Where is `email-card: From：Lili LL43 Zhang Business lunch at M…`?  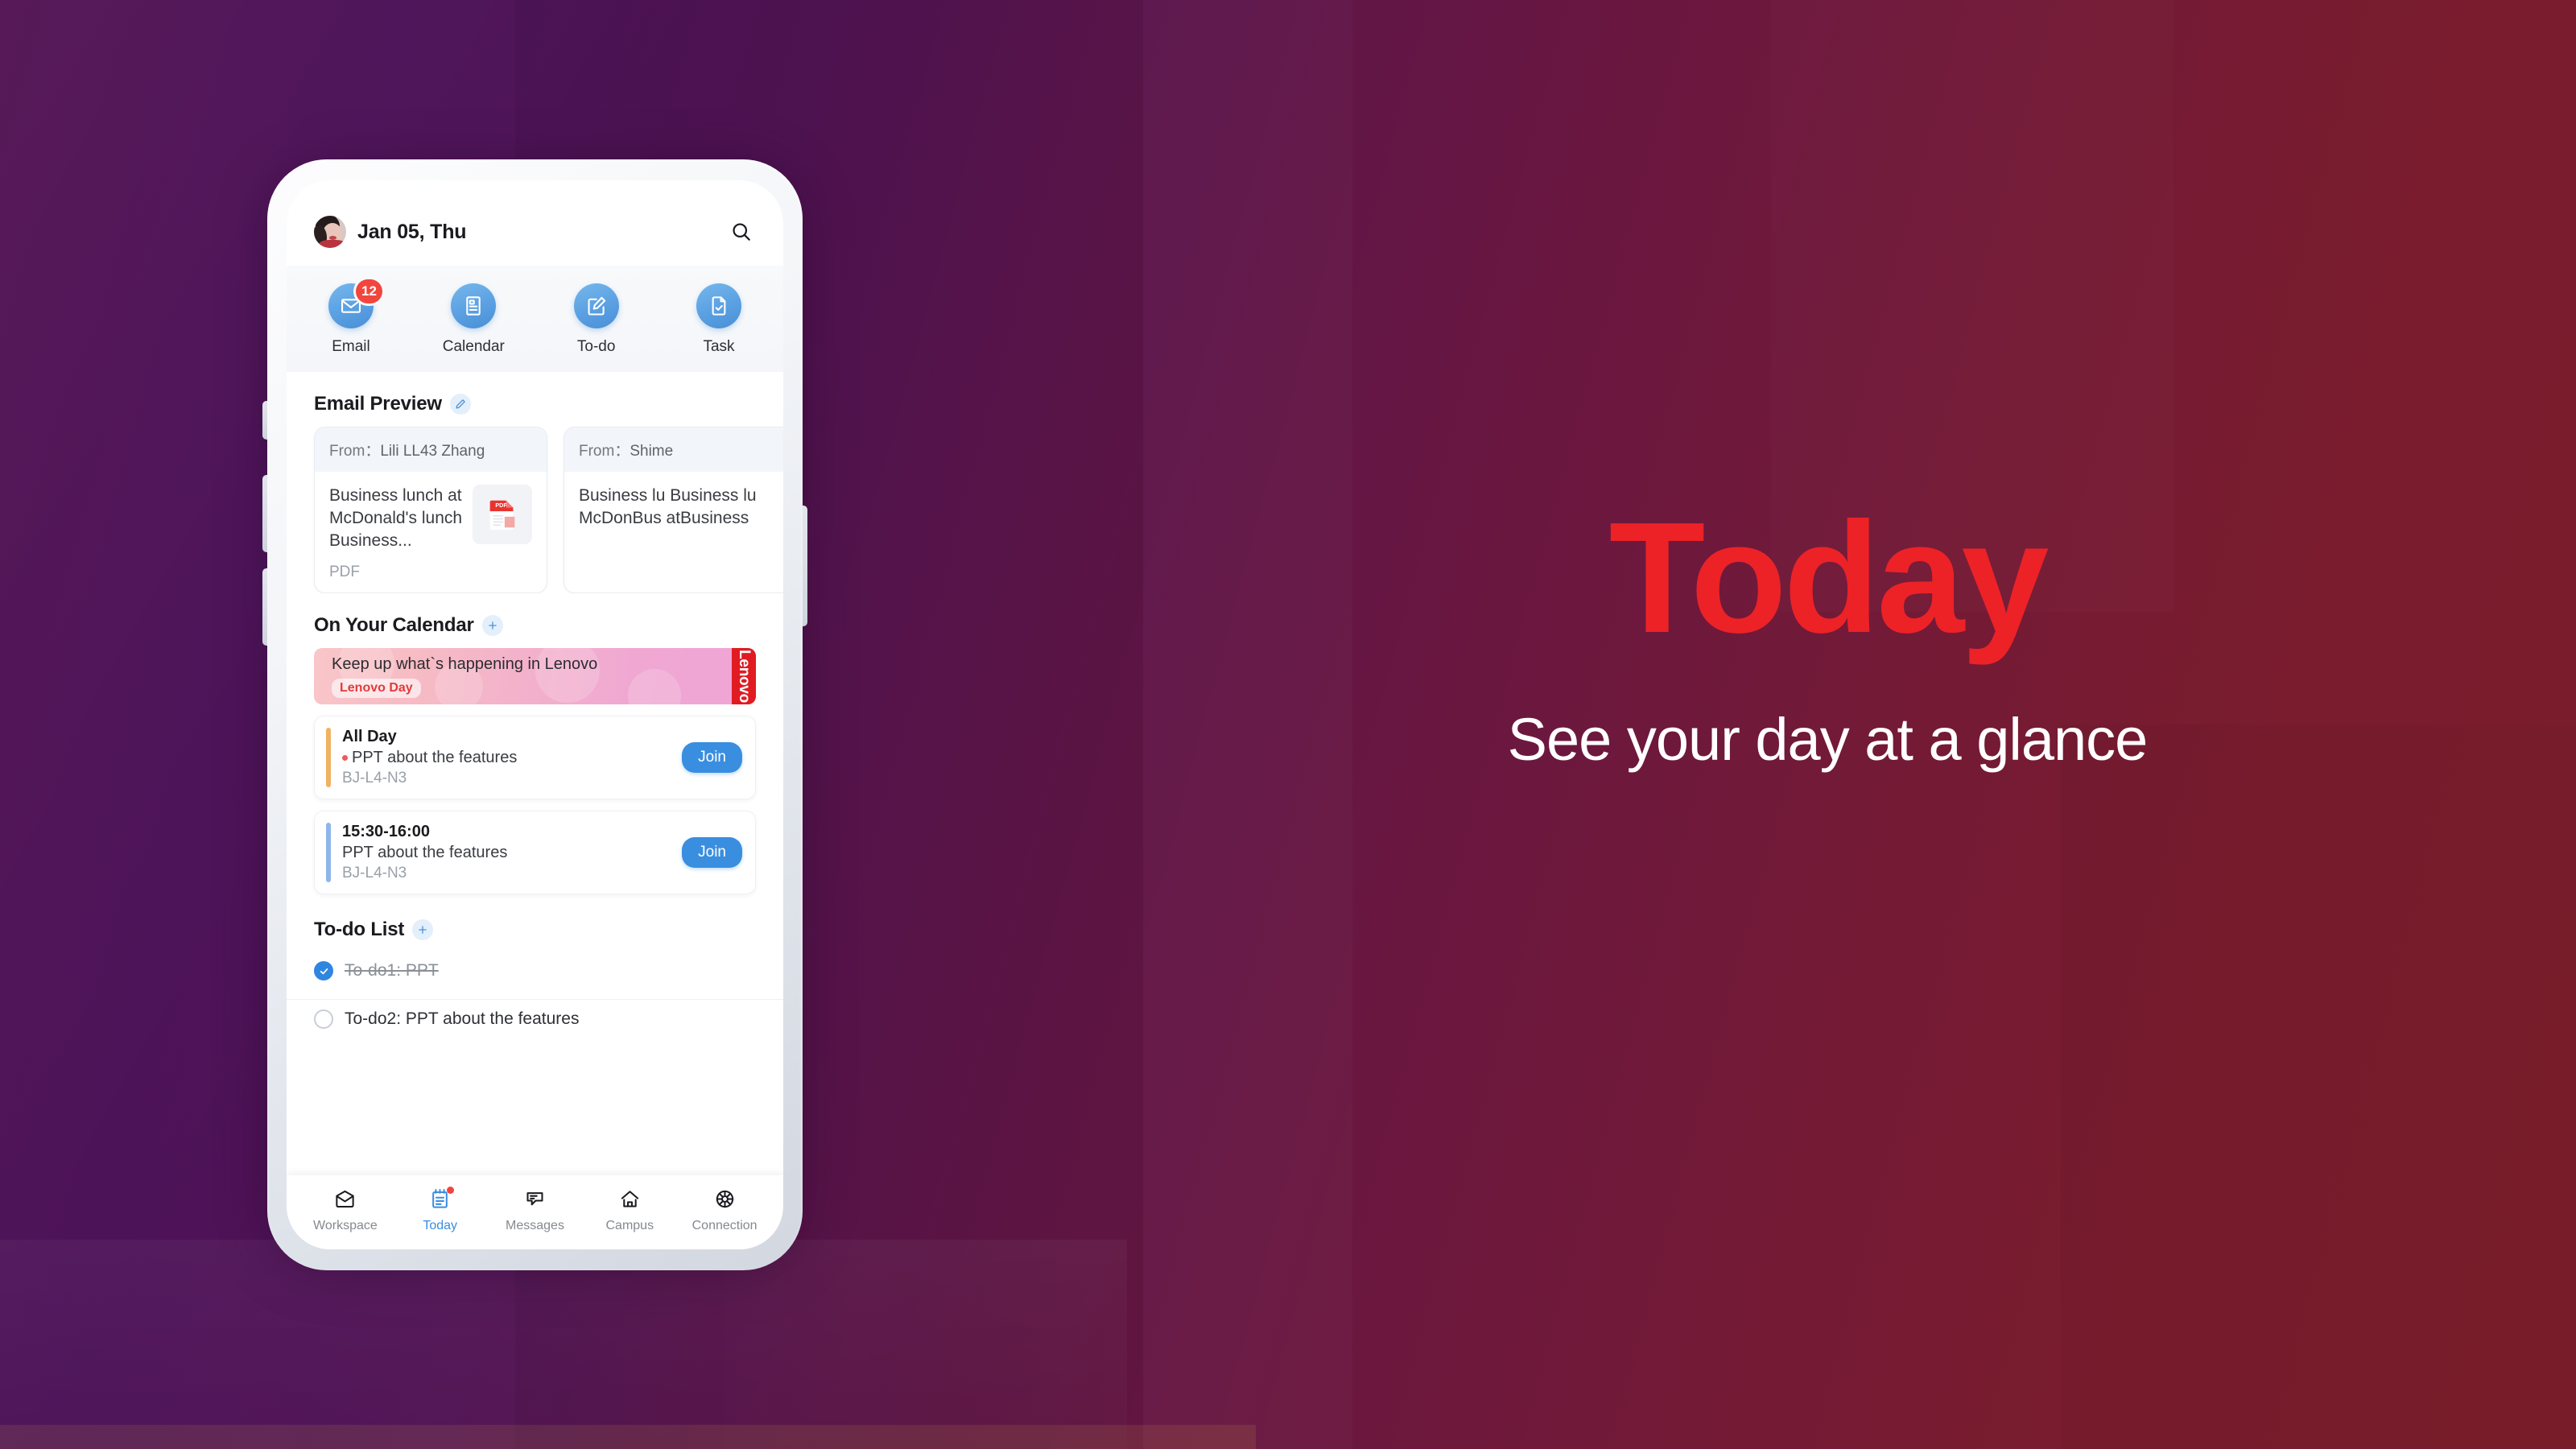 email-card: From：Lili LL43 Zhang Business lunch at M… is located at coordinates (430, 510).